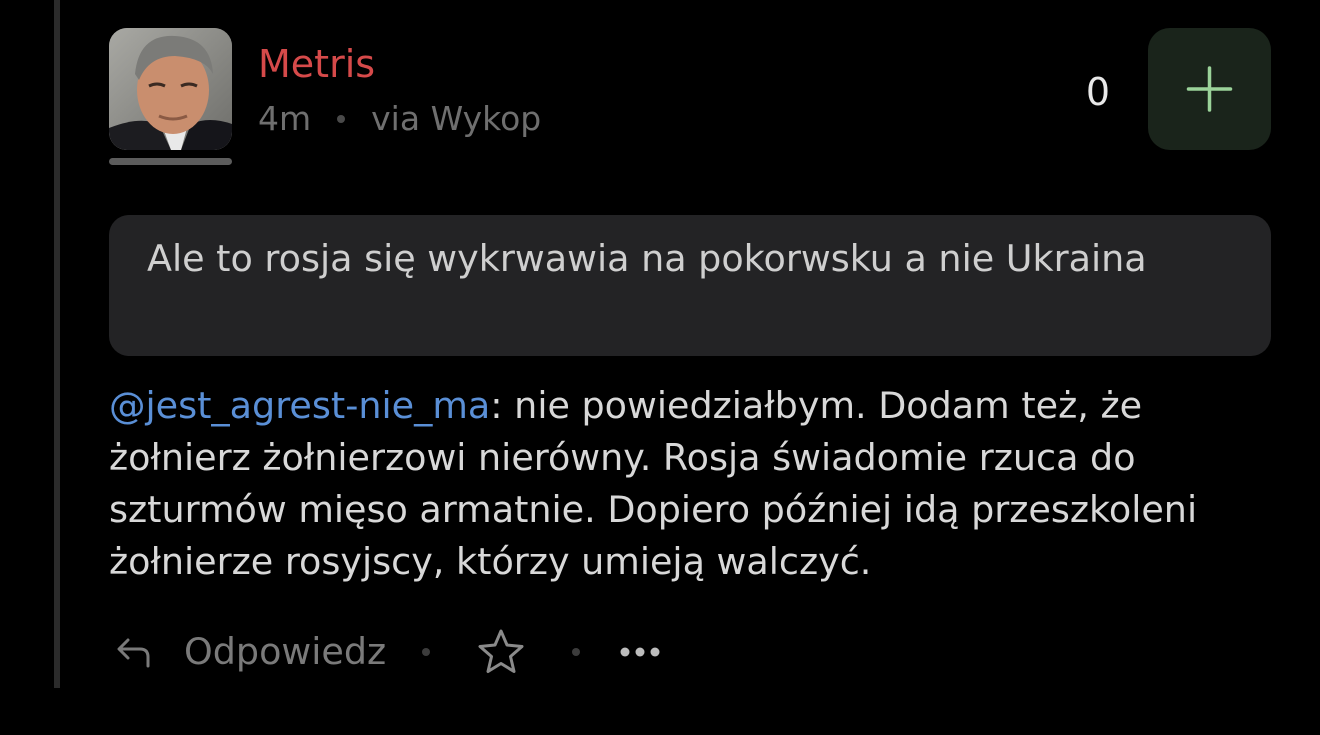 This screenshot has height=735, width=1320. Describe the element at coordinates (456, 118) in the screenshot. I see `post-source: via Wykop` at that location.